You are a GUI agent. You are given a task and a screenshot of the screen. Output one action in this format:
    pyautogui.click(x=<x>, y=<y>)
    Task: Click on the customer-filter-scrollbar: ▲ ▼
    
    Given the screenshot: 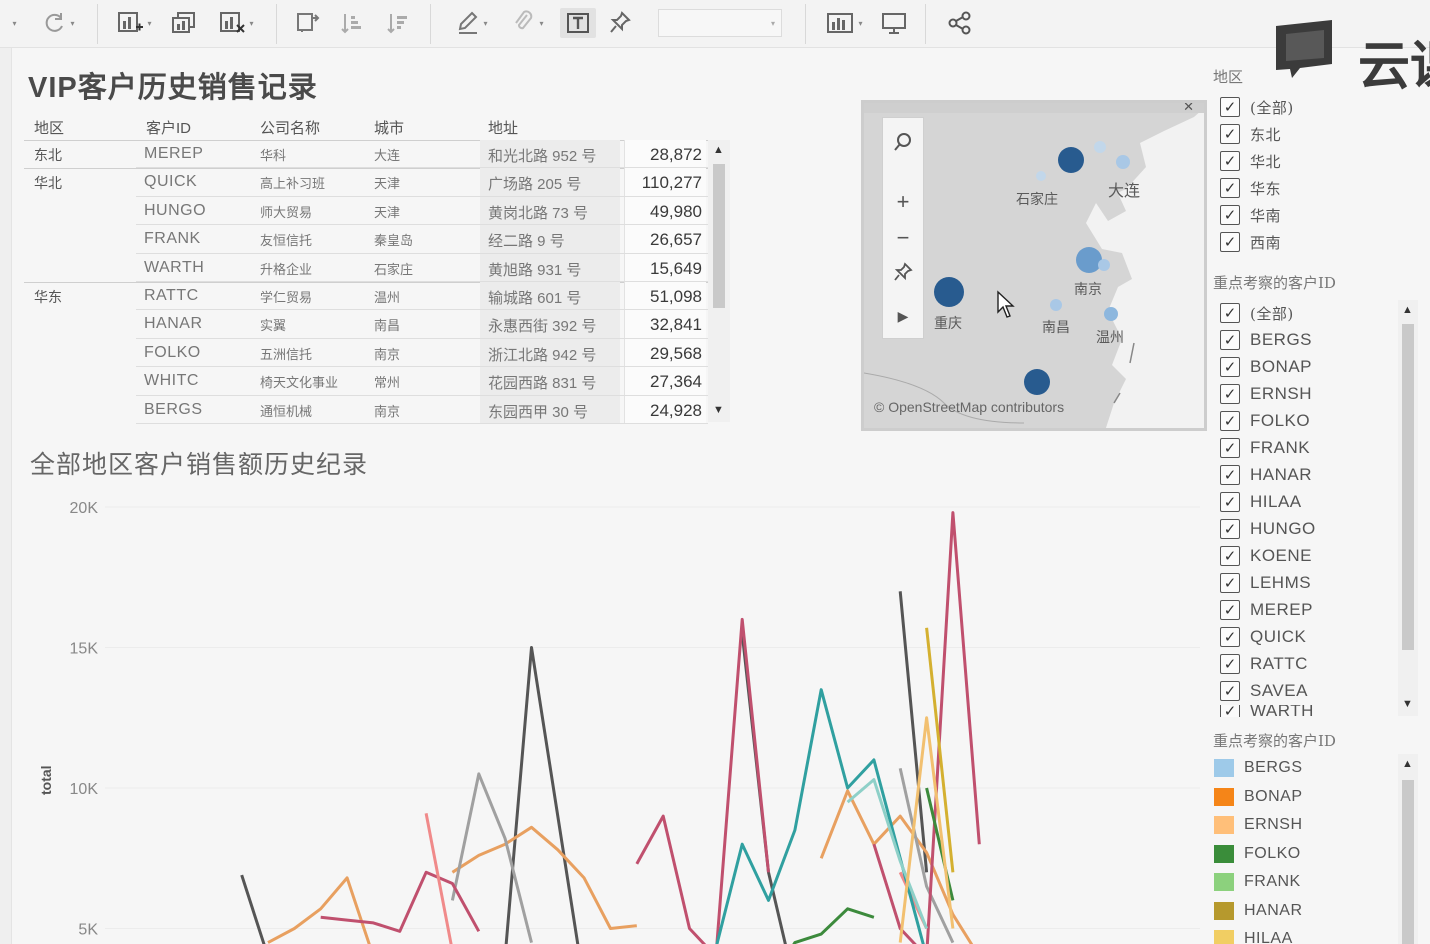 What is the action you would take?
    pyautogui.click(x=1408, y=508)
    